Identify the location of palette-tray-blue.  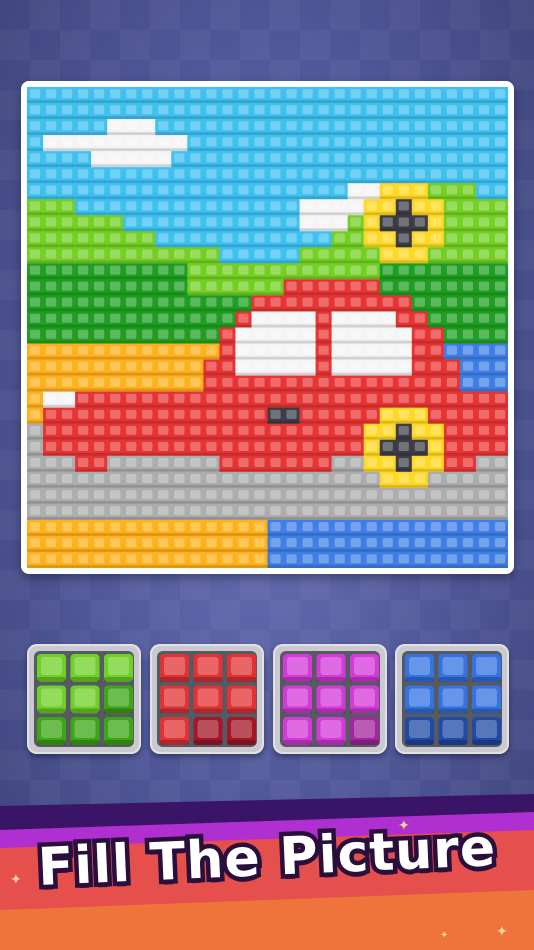
(452, 699).